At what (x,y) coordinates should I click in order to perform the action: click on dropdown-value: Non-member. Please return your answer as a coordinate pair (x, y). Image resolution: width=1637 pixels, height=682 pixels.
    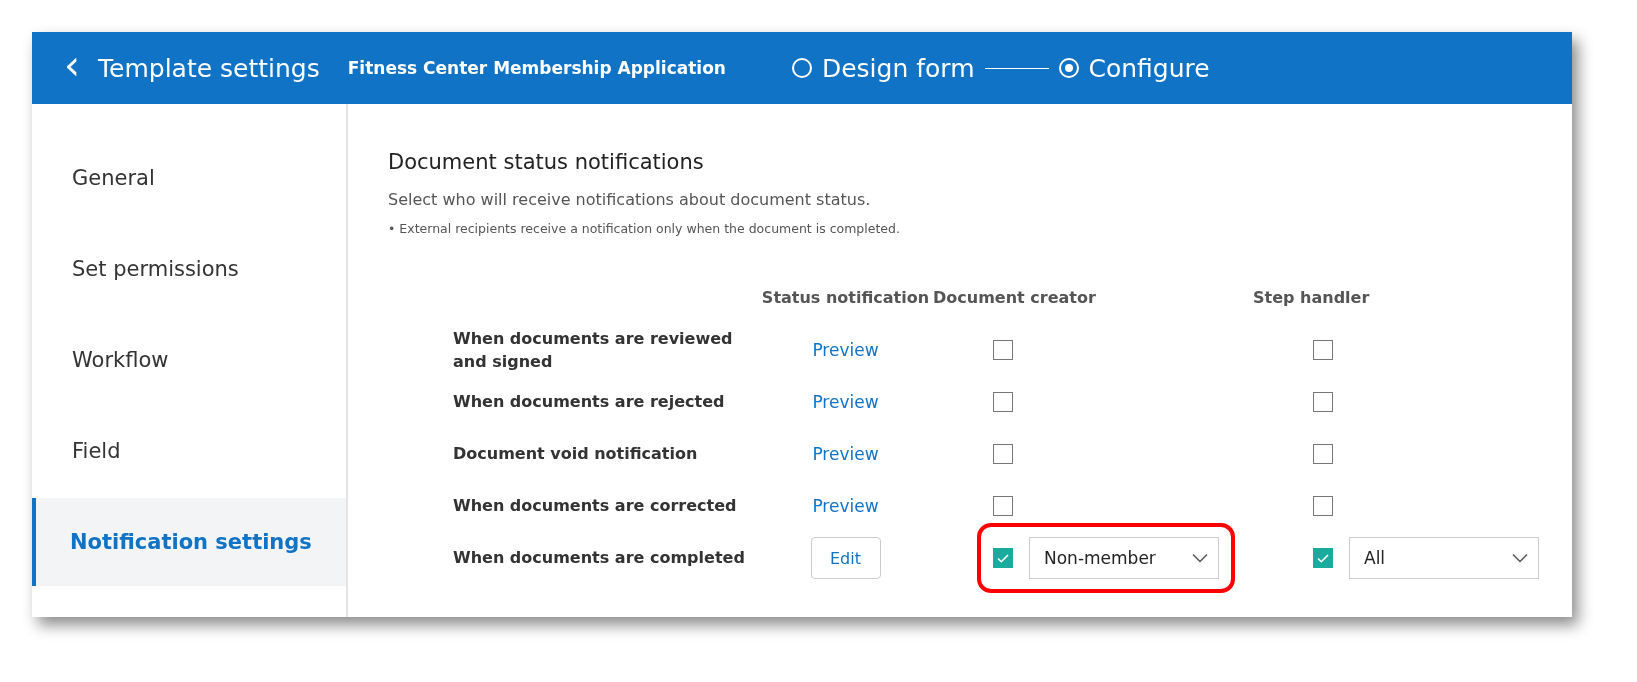
    Looking at the image, I should click on (1100, 558).